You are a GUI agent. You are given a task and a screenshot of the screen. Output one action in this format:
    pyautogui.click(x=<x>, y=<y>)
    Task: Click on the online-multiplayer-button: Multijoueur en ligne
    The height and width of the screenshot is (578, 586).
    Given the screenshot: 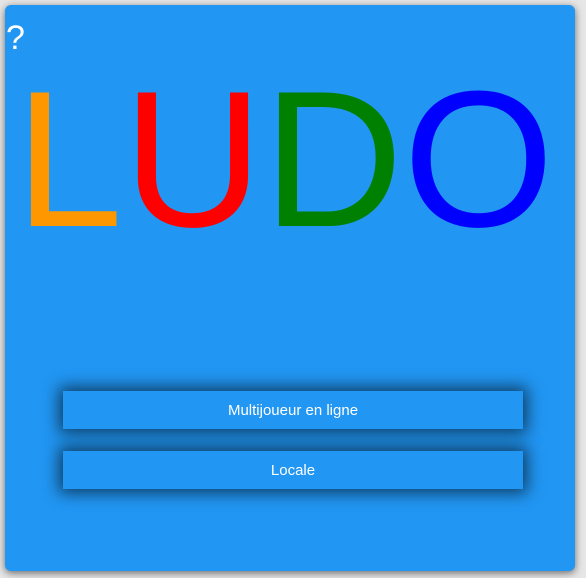 What is the action you would take?
    pyautogui.click(x=293, y=410)
    